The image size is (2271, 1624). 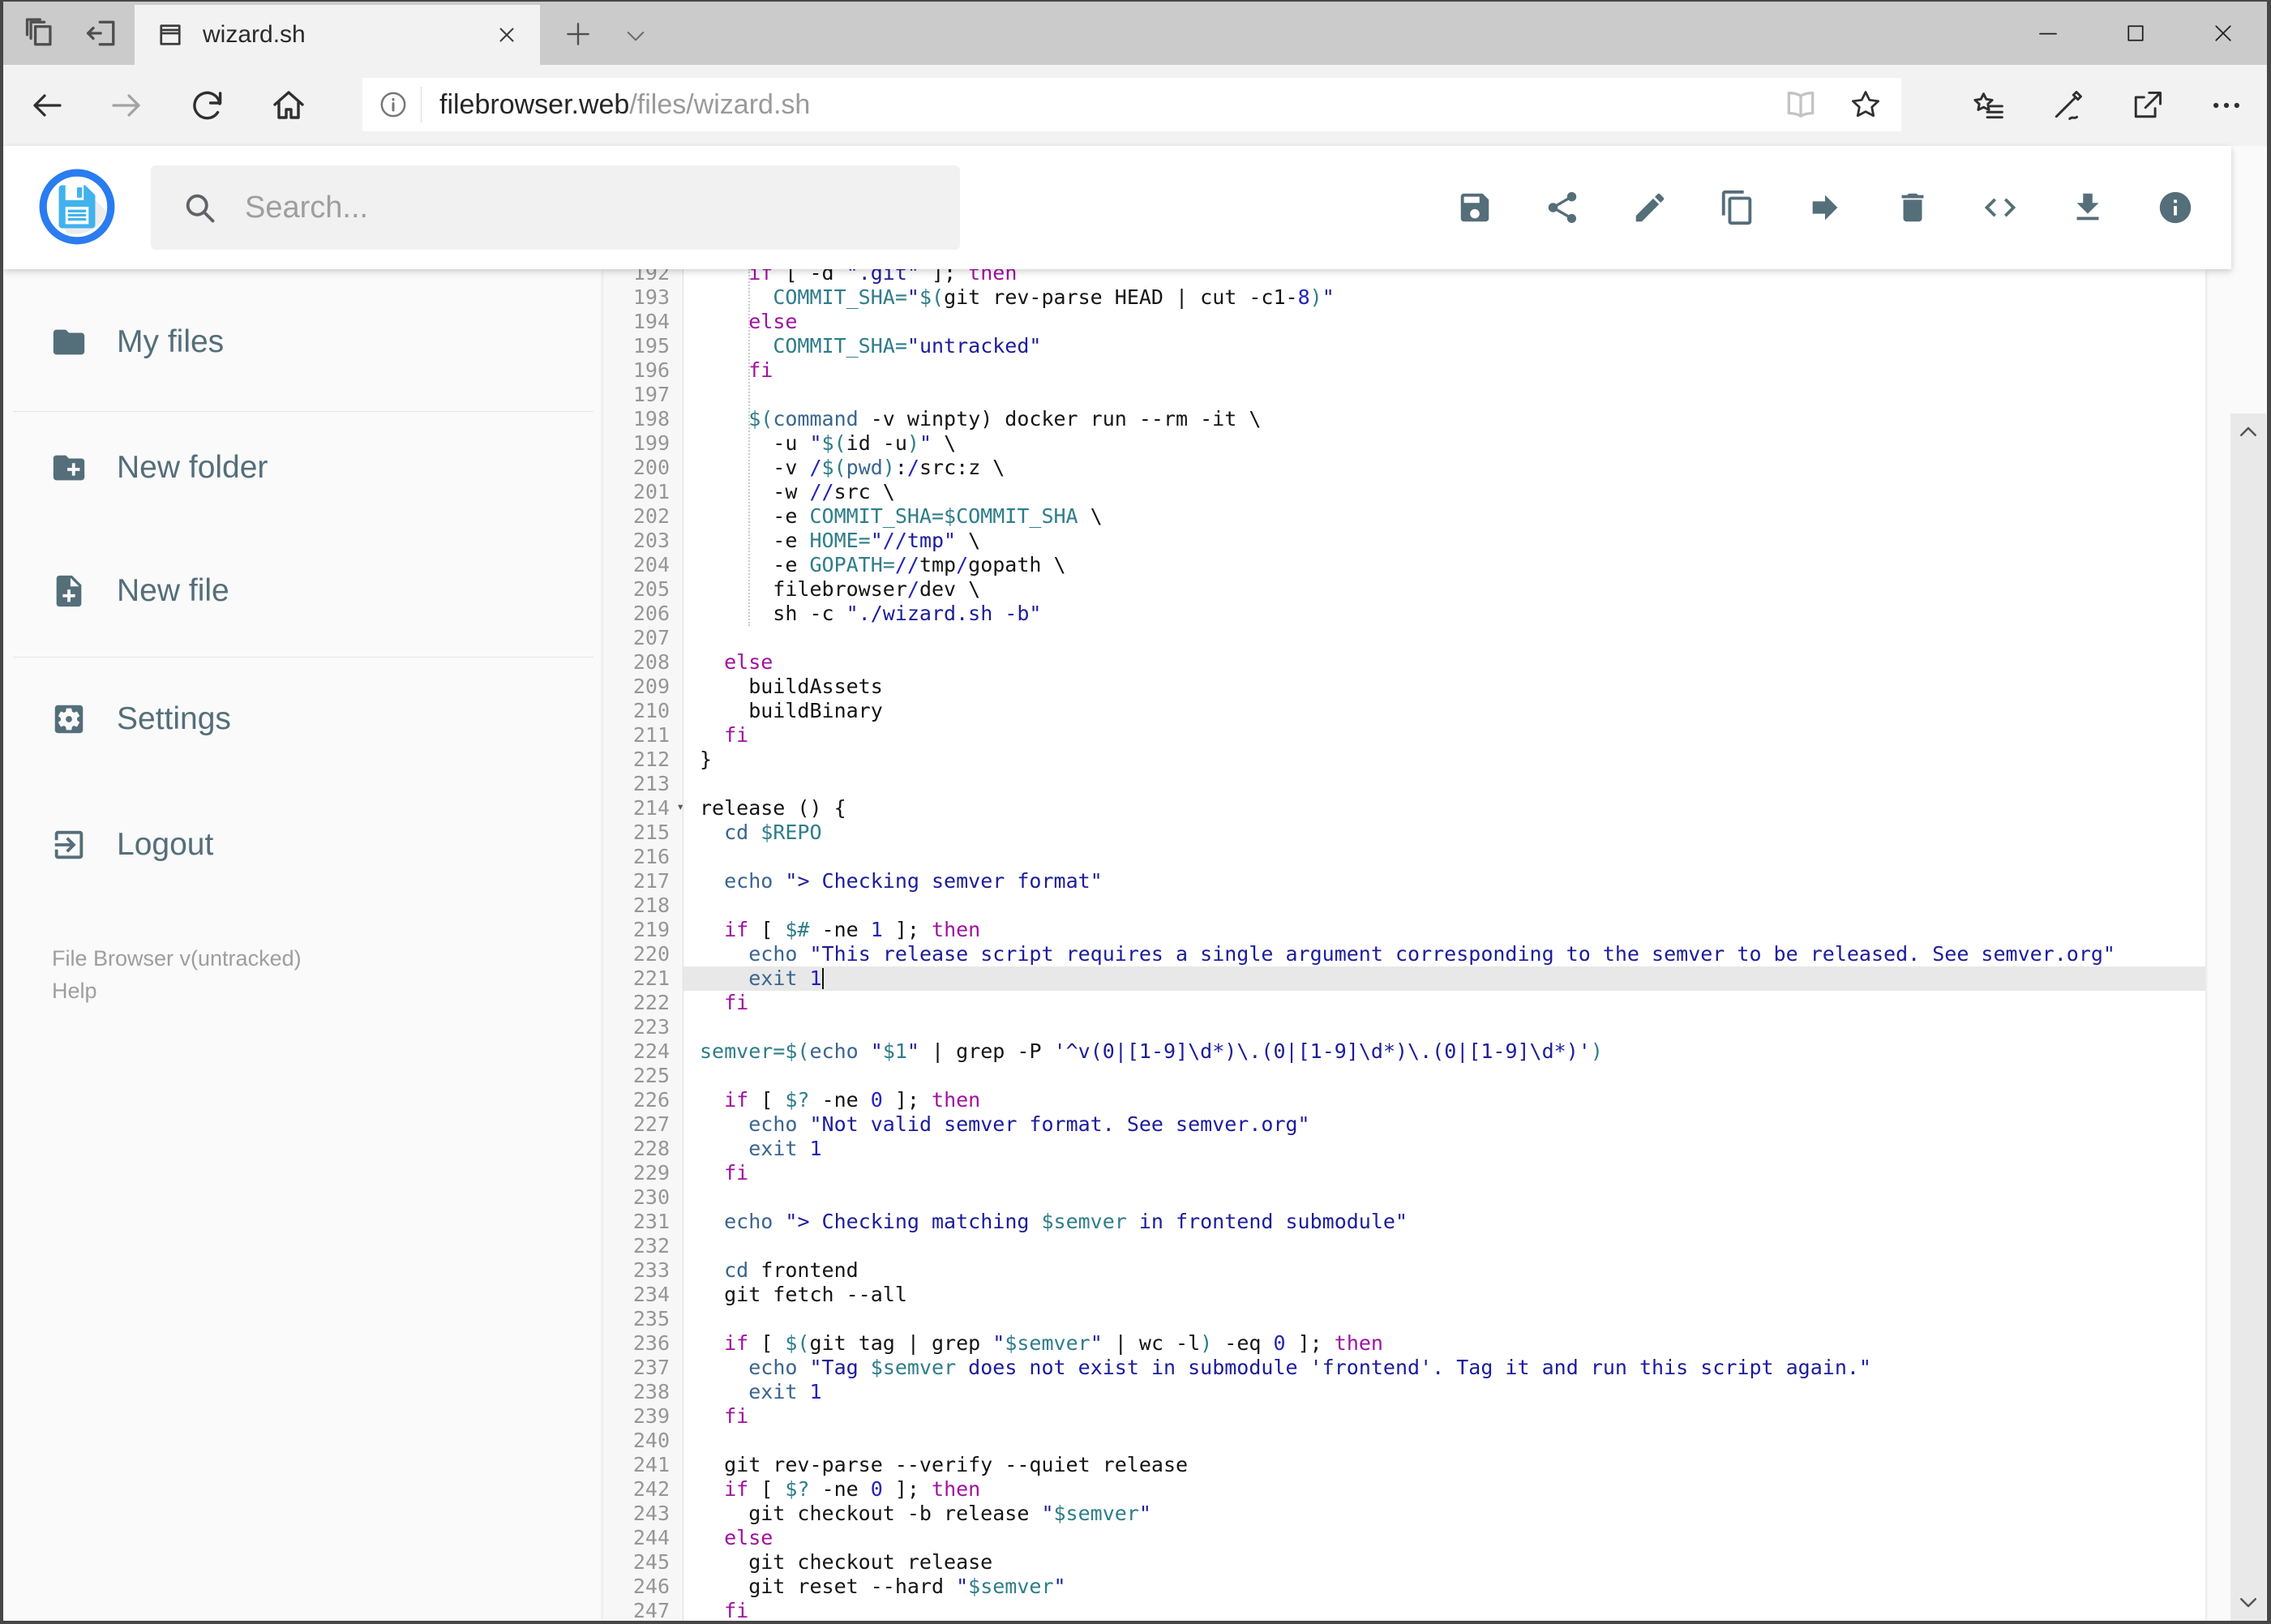 What do you see at coordinates (2068, 106) in the screenshot?
I see `web-note-pen-icon` at bounding box center [2068, 106].